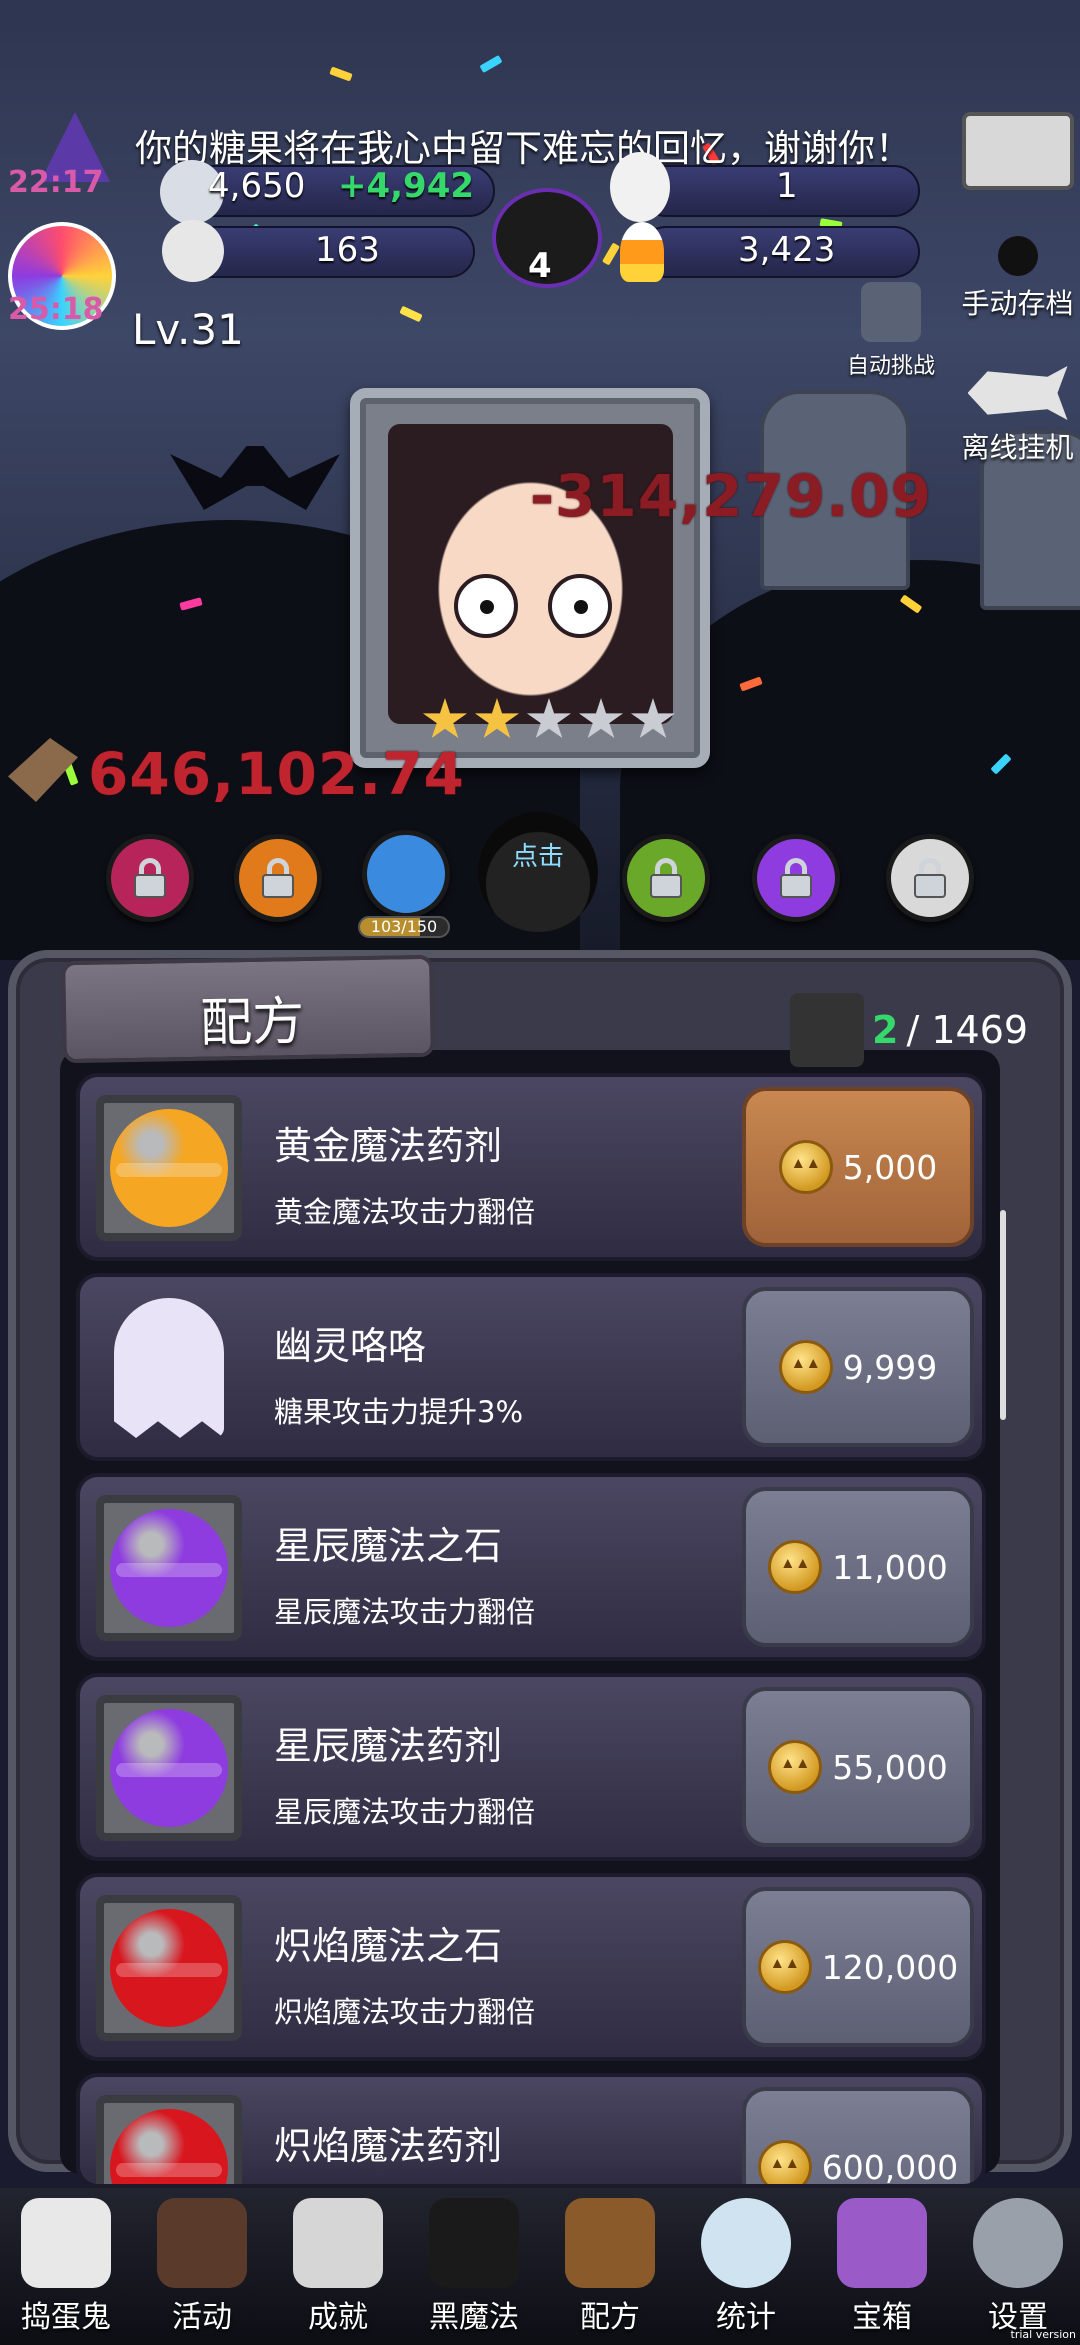 This screenshot has width=1080, height=2345. Describe the element at coordinates (56, 309) in the screenshot. I see `timer-bottom: 25:18` at that location.